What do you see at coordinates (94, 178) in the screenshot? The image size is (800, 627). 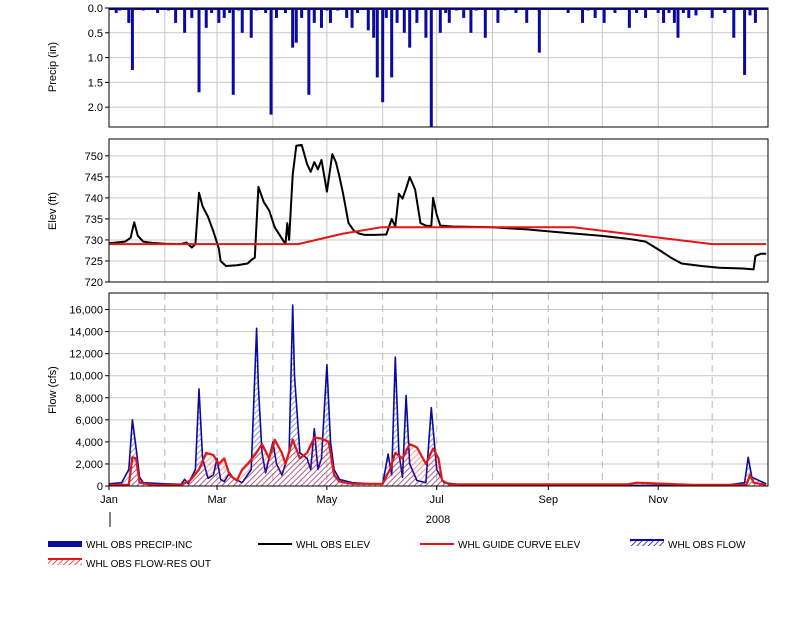 I see `elev-ytick-label: 745` at bounding box center [94, 178].